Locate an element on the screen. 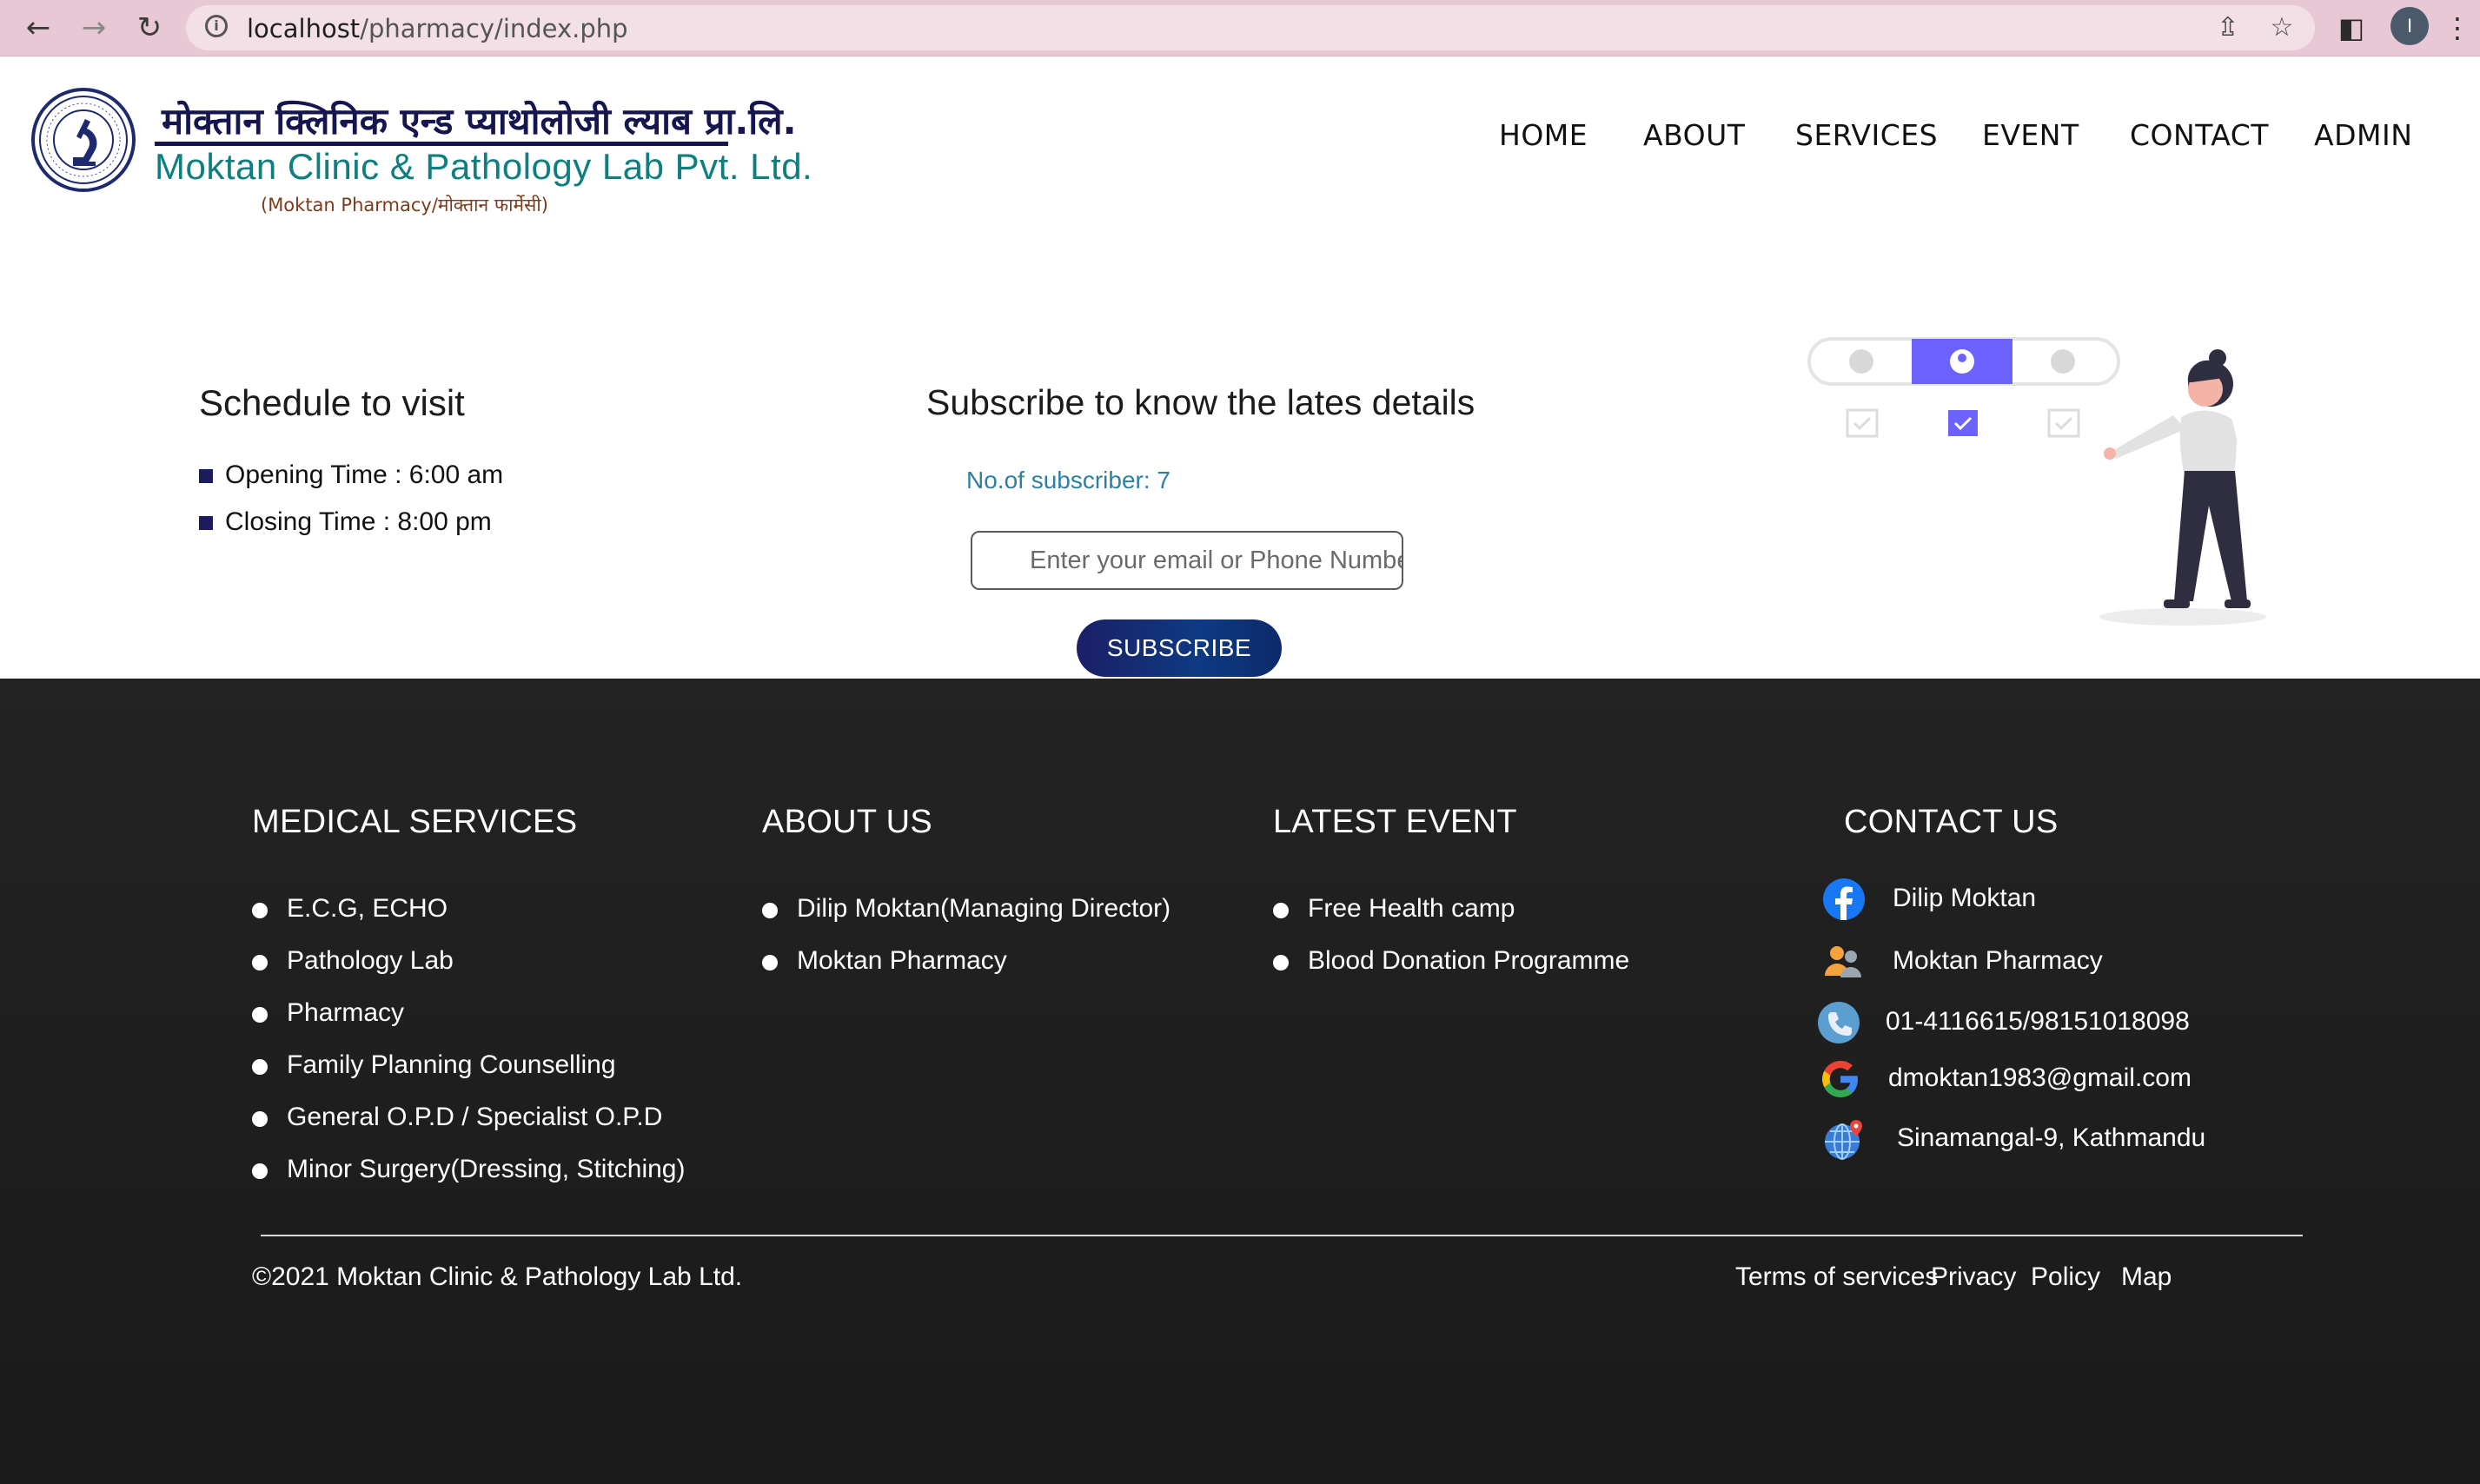 The height and width of the screenshot is (1484, 2480). schedule-opening: Opening Time : 6:00 am is located at coordinates (365, 474).